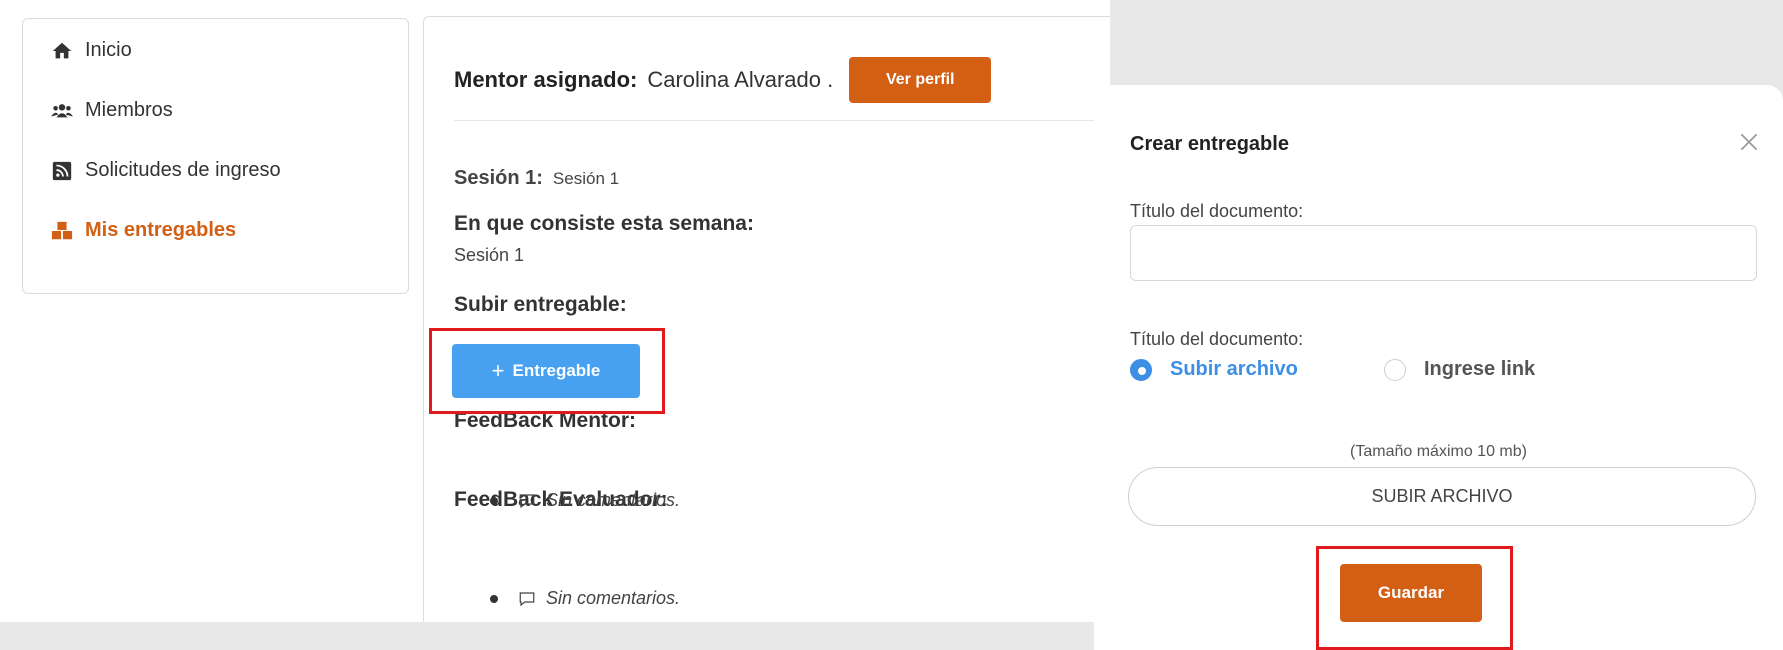 This screenshot has width=1783, height=650. Describe the element at coordinates (1234, 369) in the screenshot. I see `radio-upload-file-label: Subir archivo` at that location.